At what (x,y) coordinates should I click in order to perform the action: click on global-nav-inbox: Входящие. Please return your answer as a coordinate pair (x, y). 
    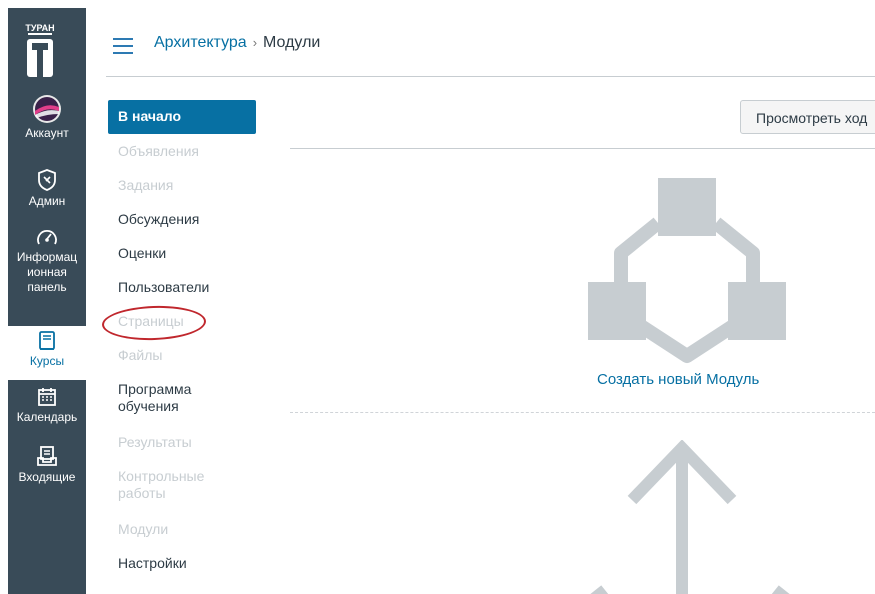
    Looking at the image, I should click on (47, 464).